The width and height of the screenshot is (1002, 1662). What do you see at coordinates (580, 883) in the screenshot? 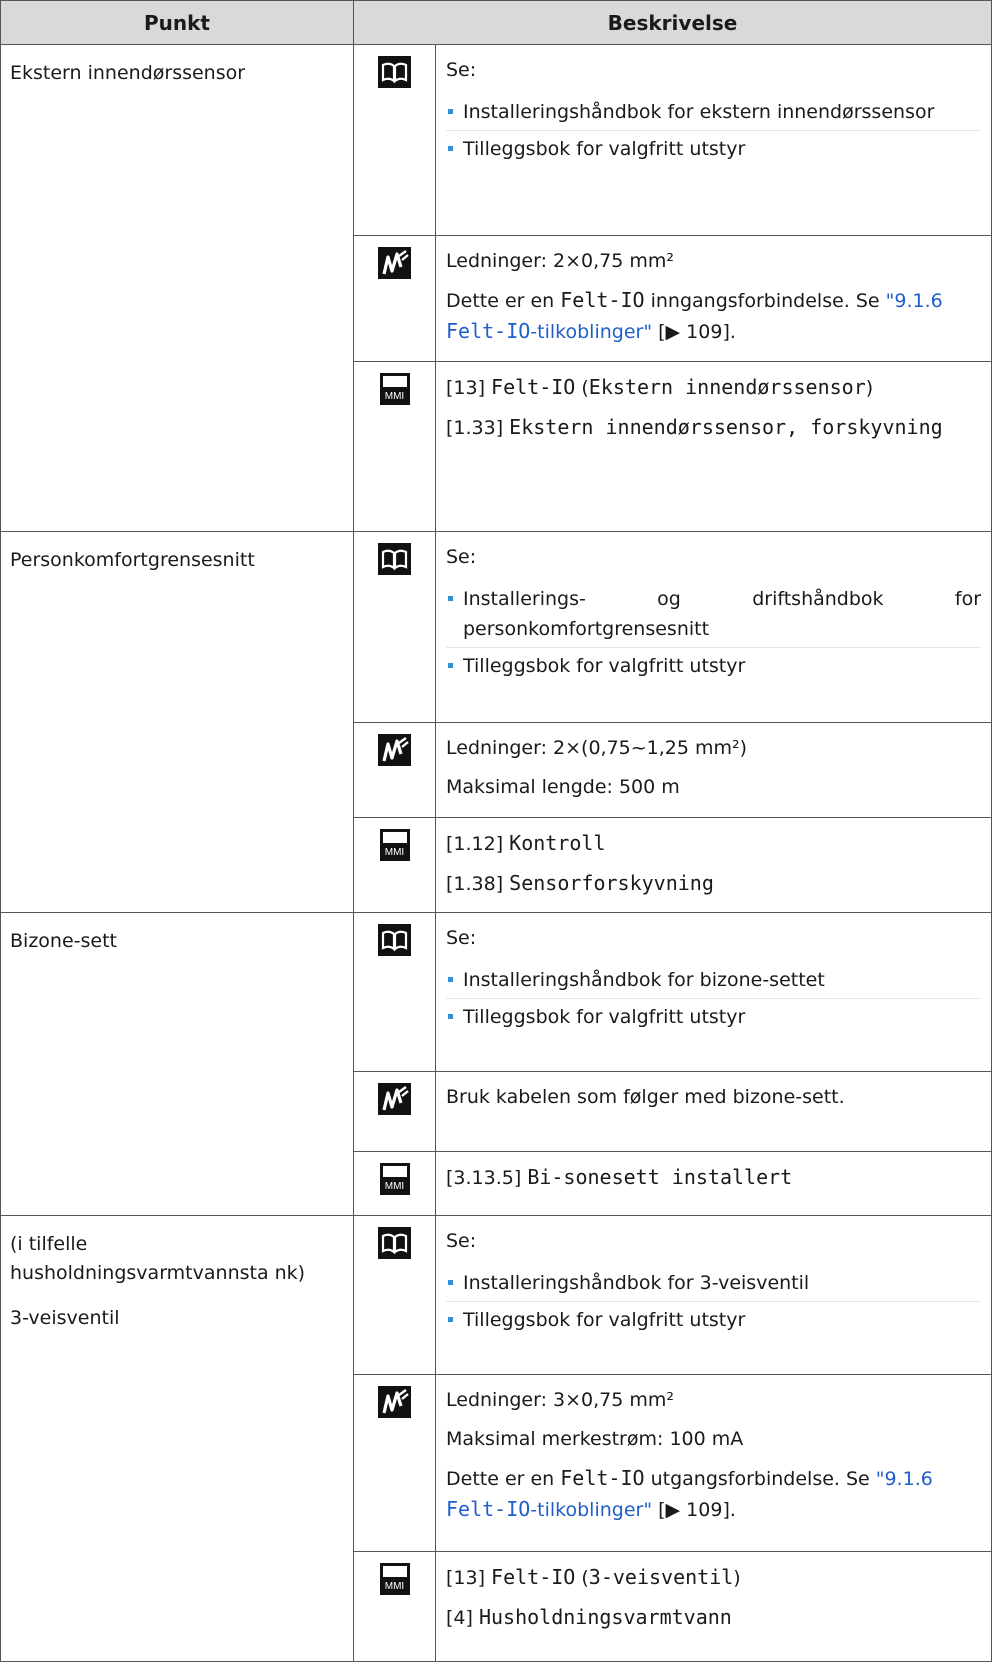
I see `mmi-setting: [1.38] Sensorforskyvning` at bounding box center [580, 883].